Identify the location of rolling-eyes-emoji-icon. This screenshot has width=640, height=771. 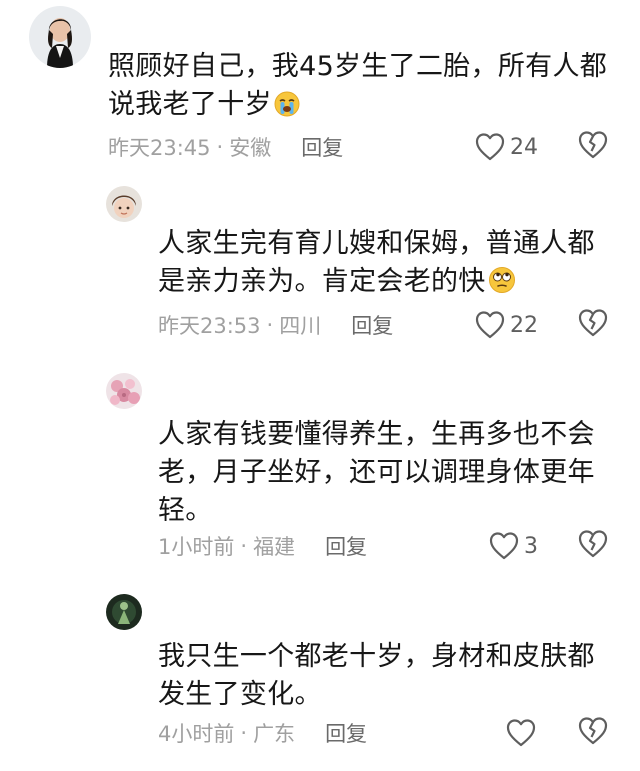
(502, 285).